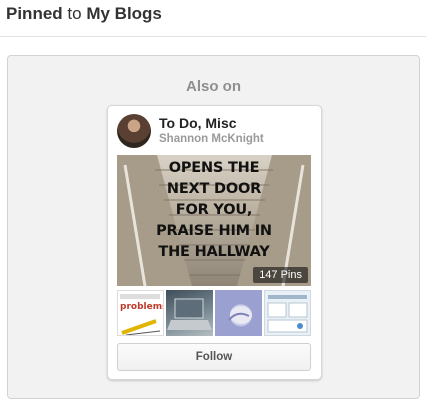 The height and width of the screenshot is (405, 426). Describe the element at coordinates (134, 131) in the screenshot. I see `owner-avatar` at that location.